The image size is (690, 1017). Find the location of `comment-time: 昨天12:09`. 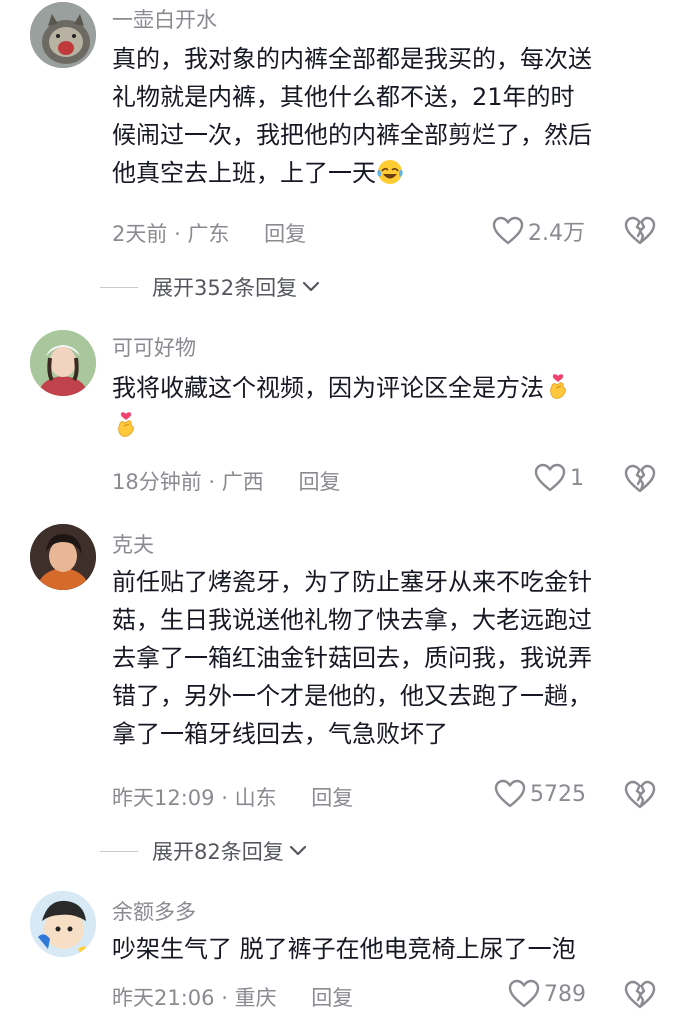

comment-time: 昨天12:09 is located at coordinates (163, 798).